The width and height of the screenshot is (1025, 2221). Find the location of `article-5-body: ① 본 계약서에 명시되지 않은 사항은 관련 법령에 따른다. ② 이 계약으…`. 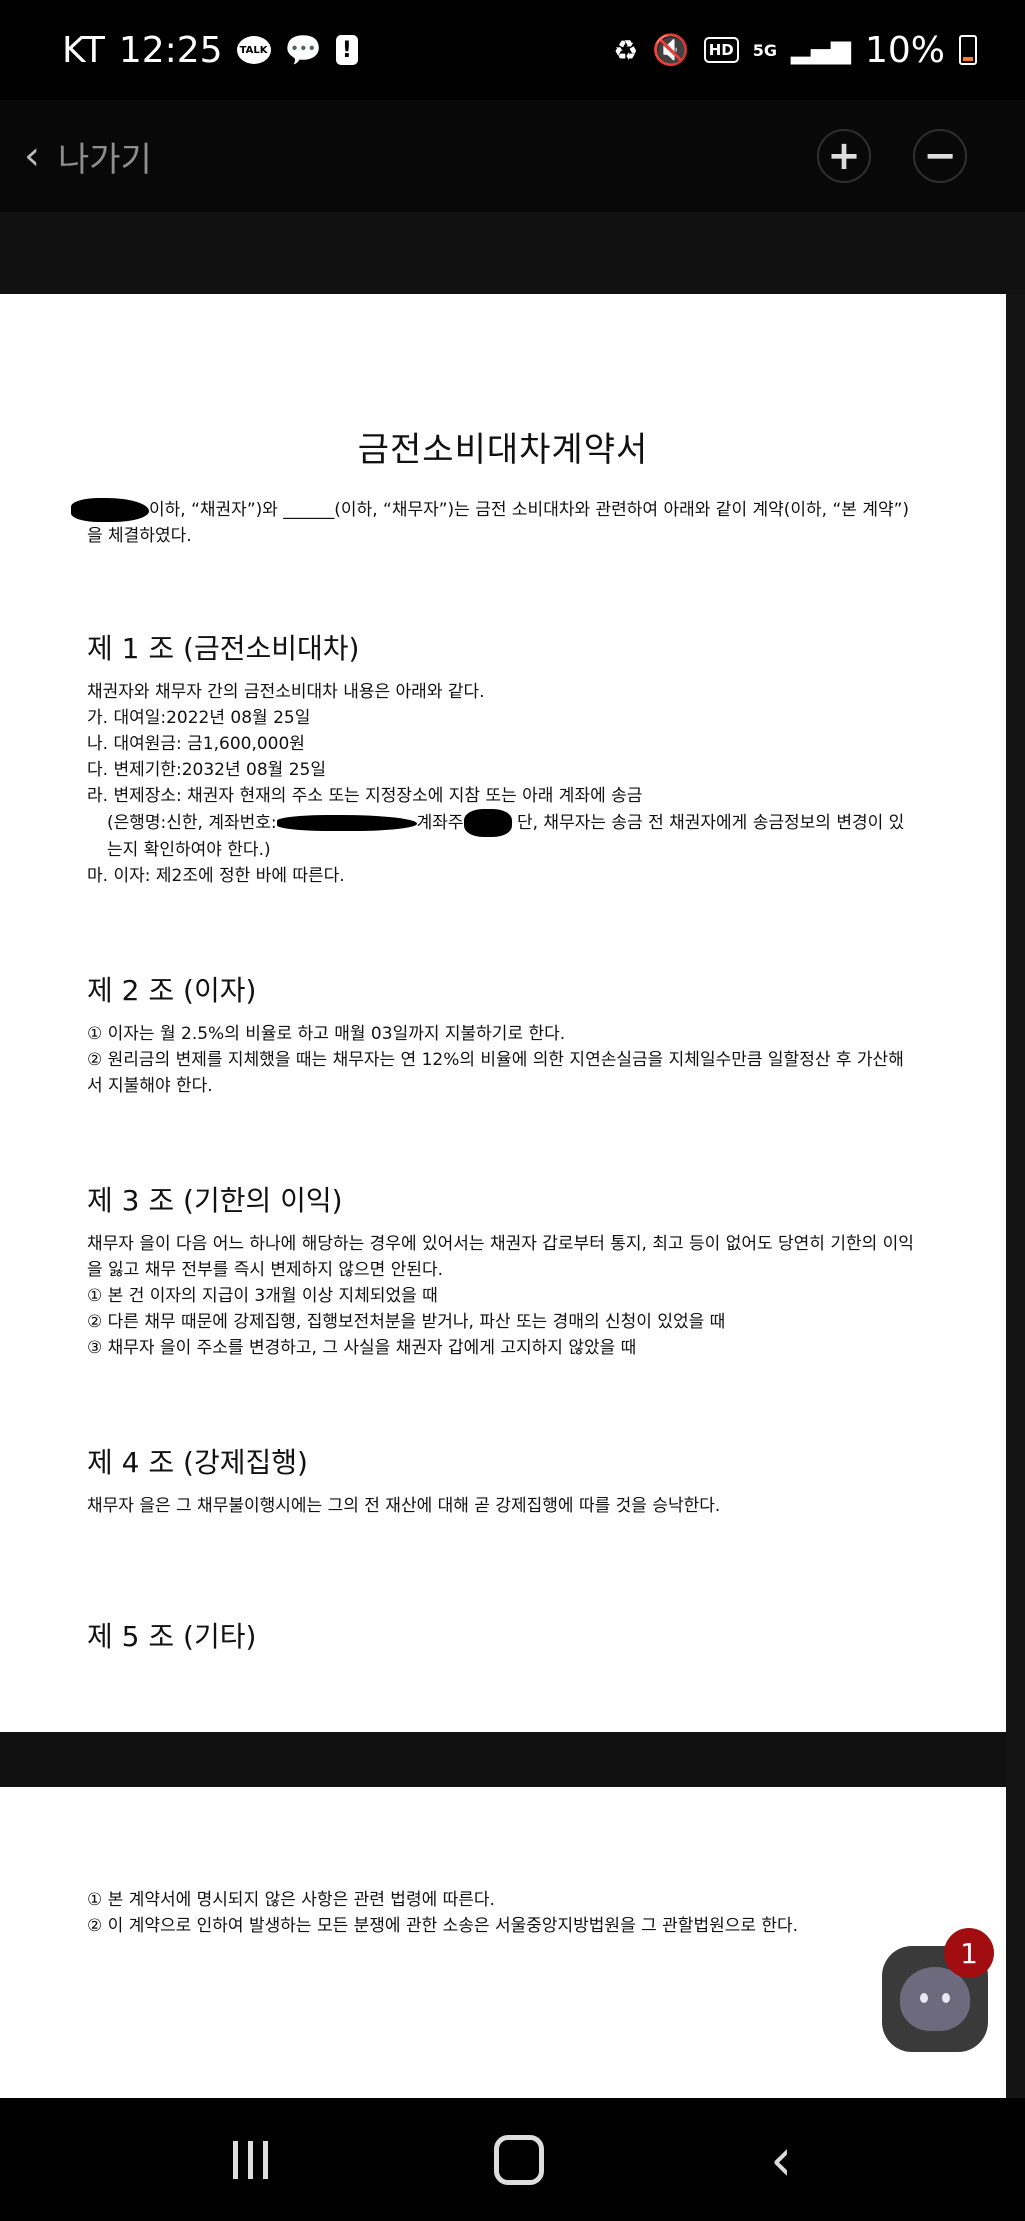

article-5-body: ① 본 계약서에 명시되지 않은 사항은 관련 법령에 따른다. ② 이 계약으… is located at coordinates (503, 1913).